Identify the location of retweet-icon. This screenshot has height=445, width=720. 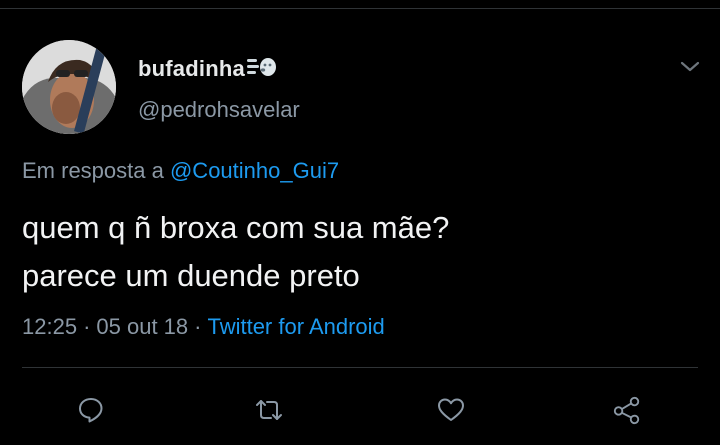
(269, 410).